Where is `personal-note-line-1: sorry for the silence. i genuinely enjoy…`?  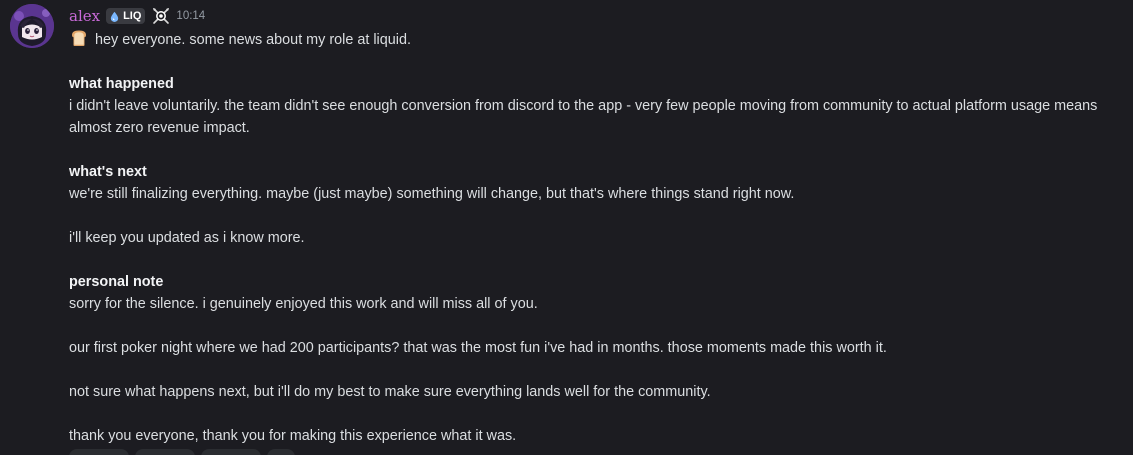 personal-note-line-1: sorry for the silence. i genuinely enjoy… is located at coordinates (303, 304).